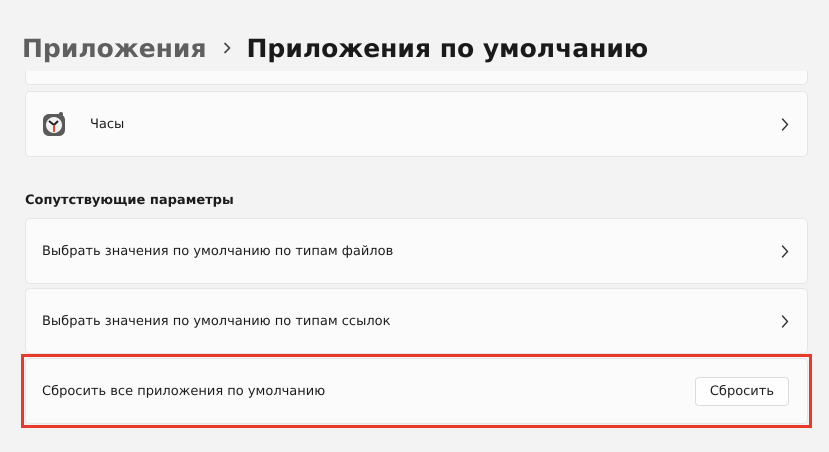 Image resolution: width=829 pixels, height=452 pixels. Describe the element at coordinates (114, 48) in the screenshot. I see `breadcrumb-parent: Приложения` at that location.